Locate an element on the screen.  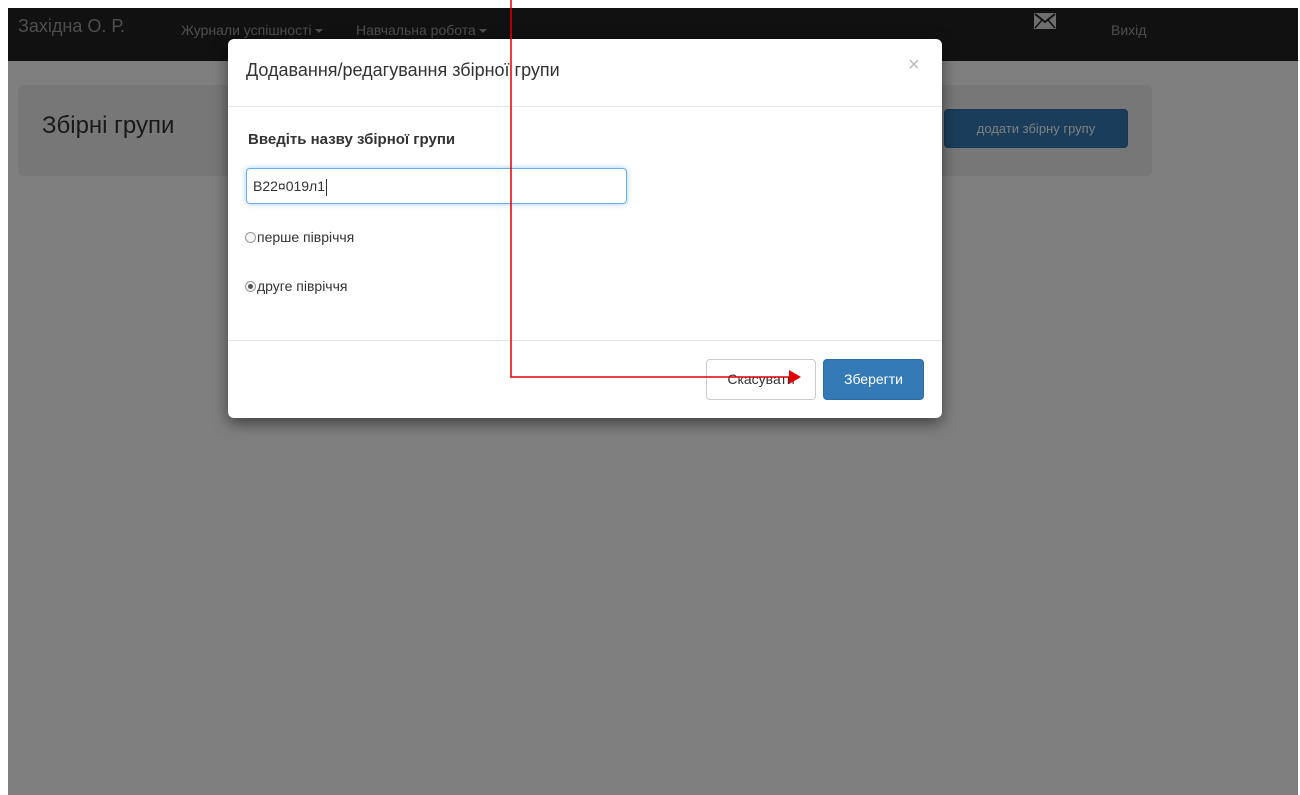
text-cursor is located at coordinates (327, 187).